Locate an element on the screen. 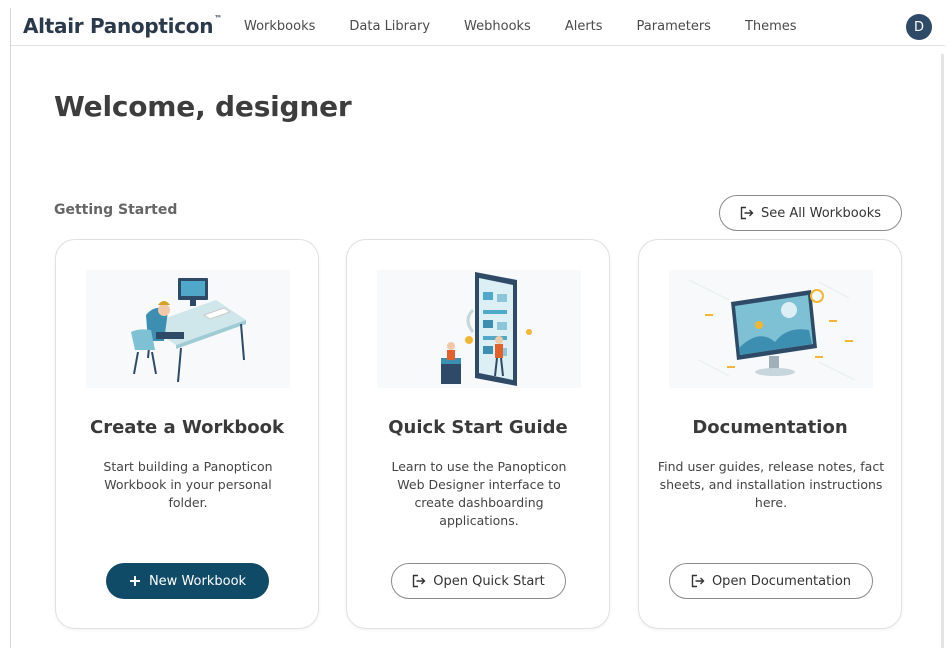 This screenshot has width=949, height=648. welcome-heading: Welcome, designer is located at coordinates (203, 106).